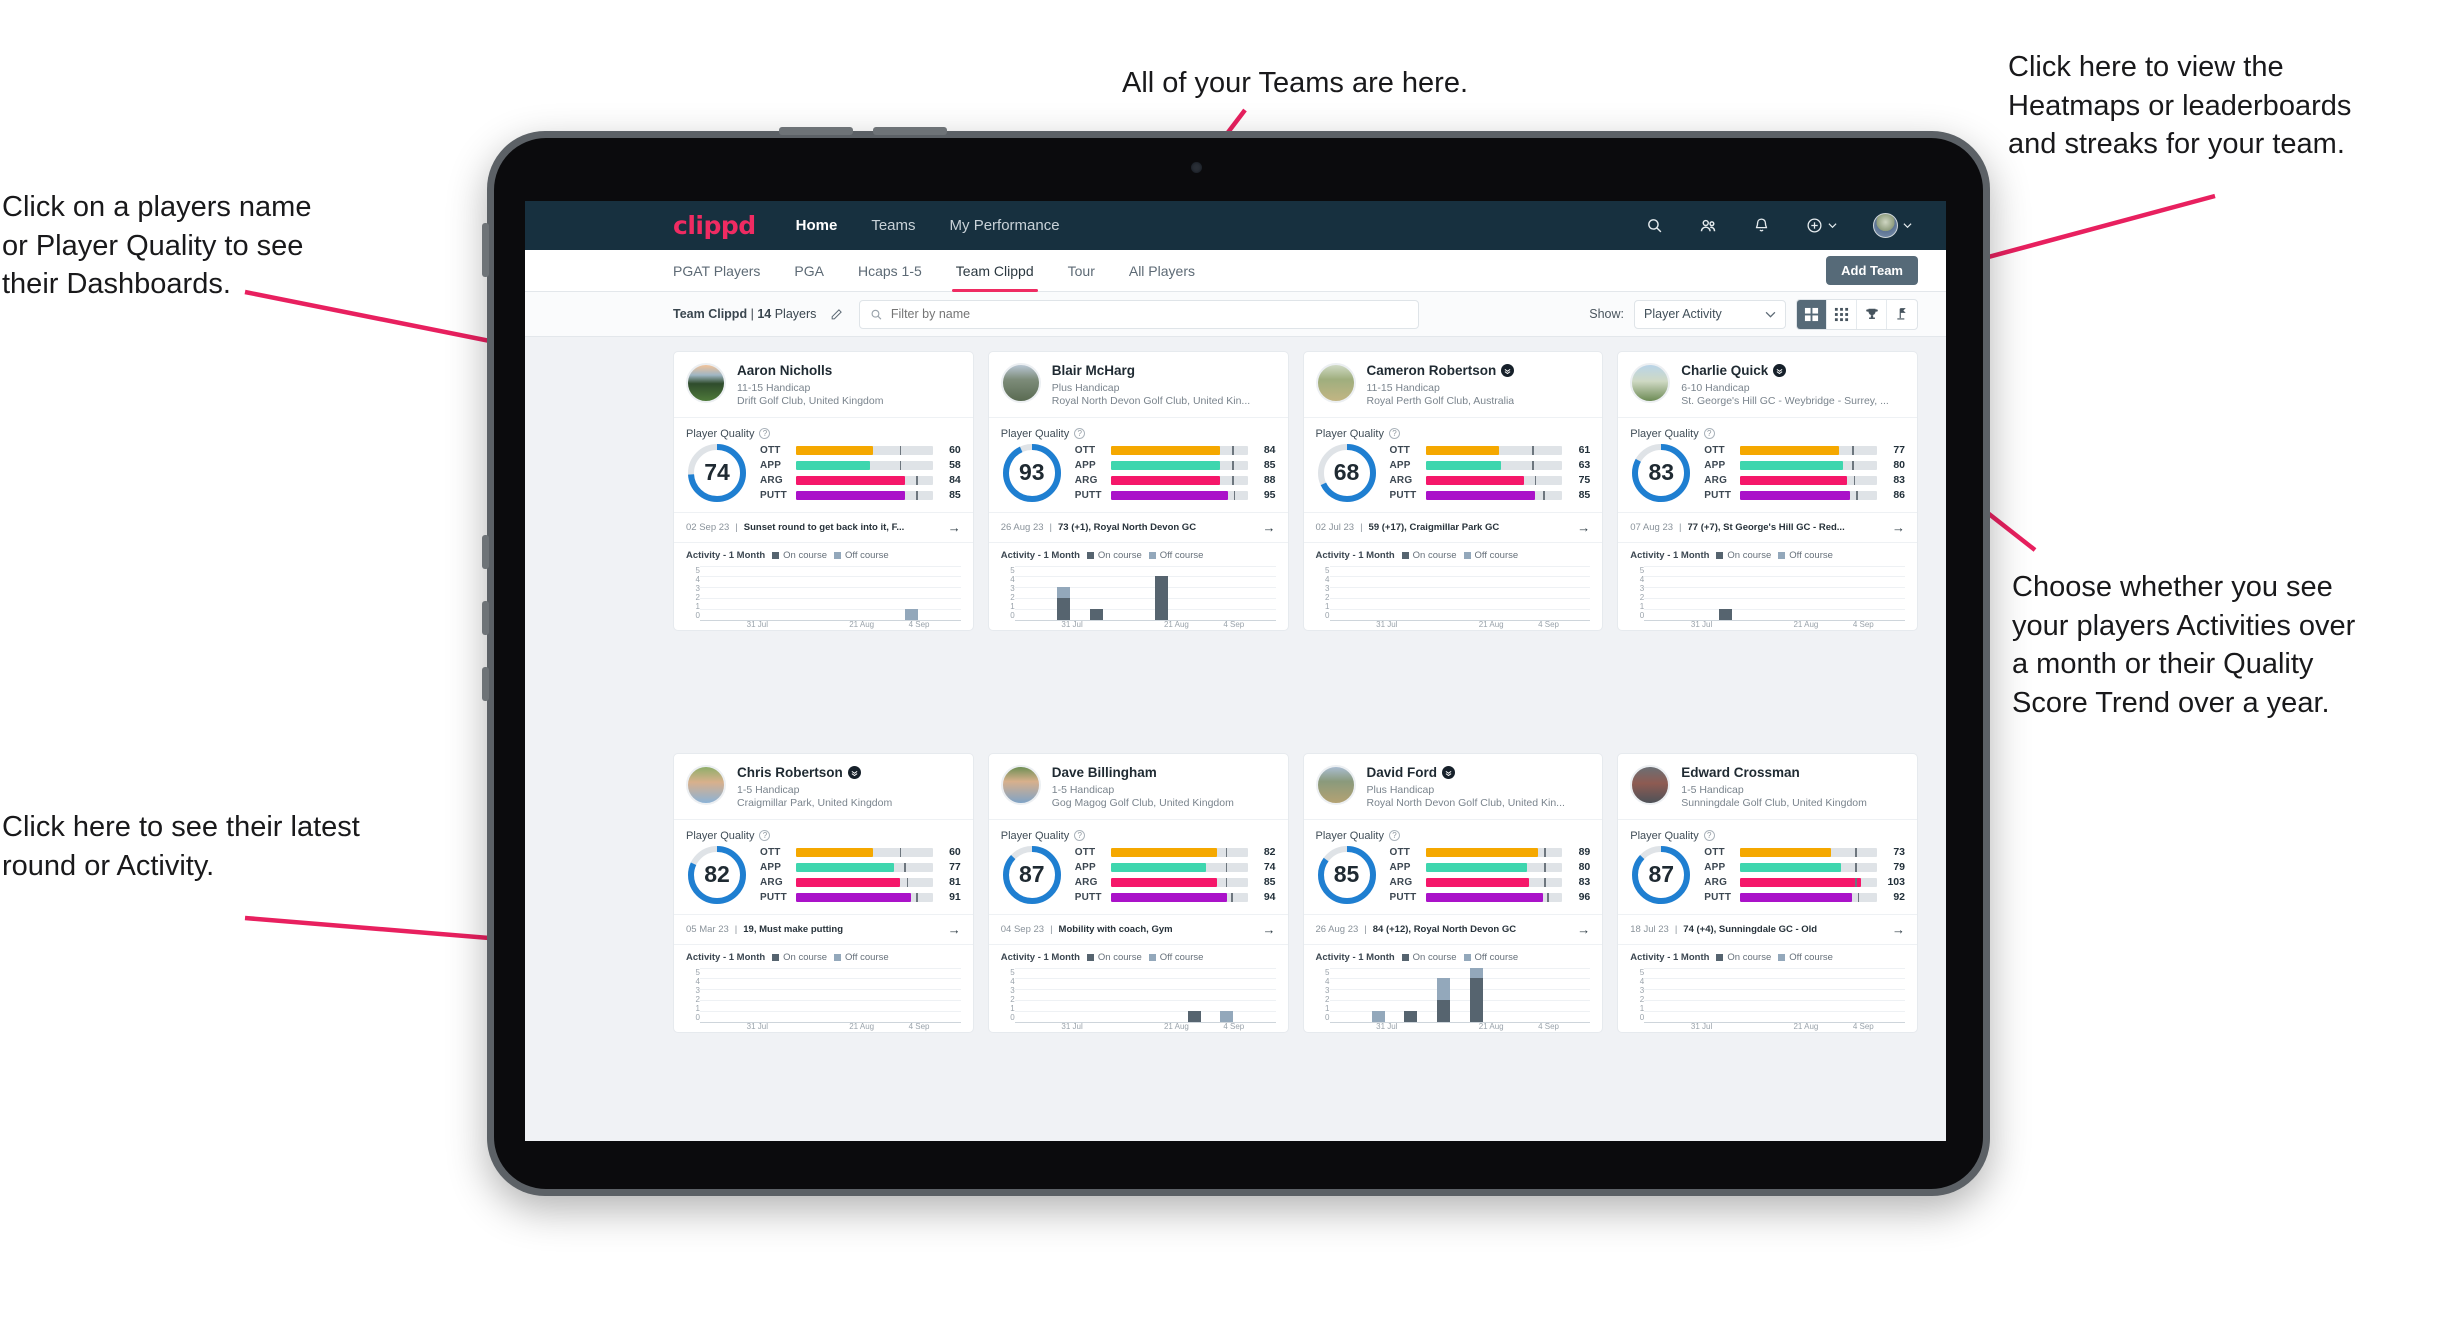  I want to click on latest-round-row: 05 Mar 23 | 19, Must make putting →, so click(823, 928).